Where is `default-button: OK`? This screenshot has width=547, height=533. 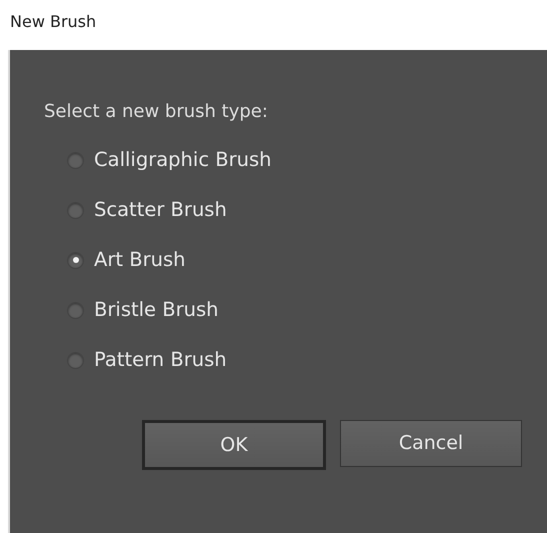
default-button: OK is located at coordinates (234, 445).